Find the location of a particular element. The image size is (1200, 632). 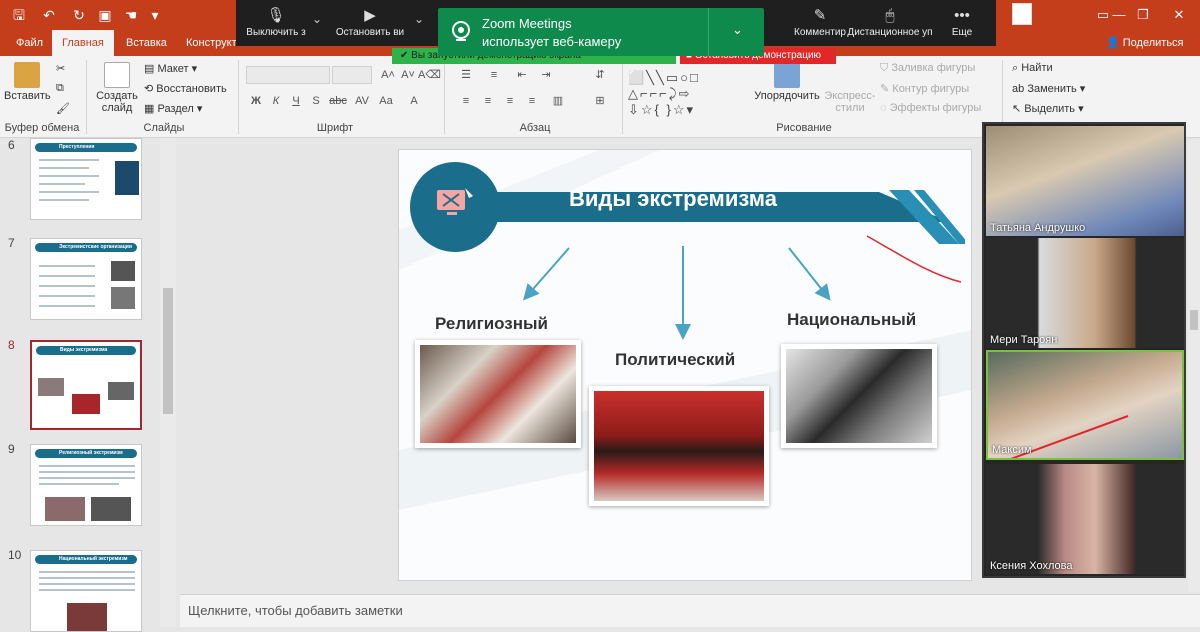

pencil-icon: ✎ is located at coordinates (885, 89).